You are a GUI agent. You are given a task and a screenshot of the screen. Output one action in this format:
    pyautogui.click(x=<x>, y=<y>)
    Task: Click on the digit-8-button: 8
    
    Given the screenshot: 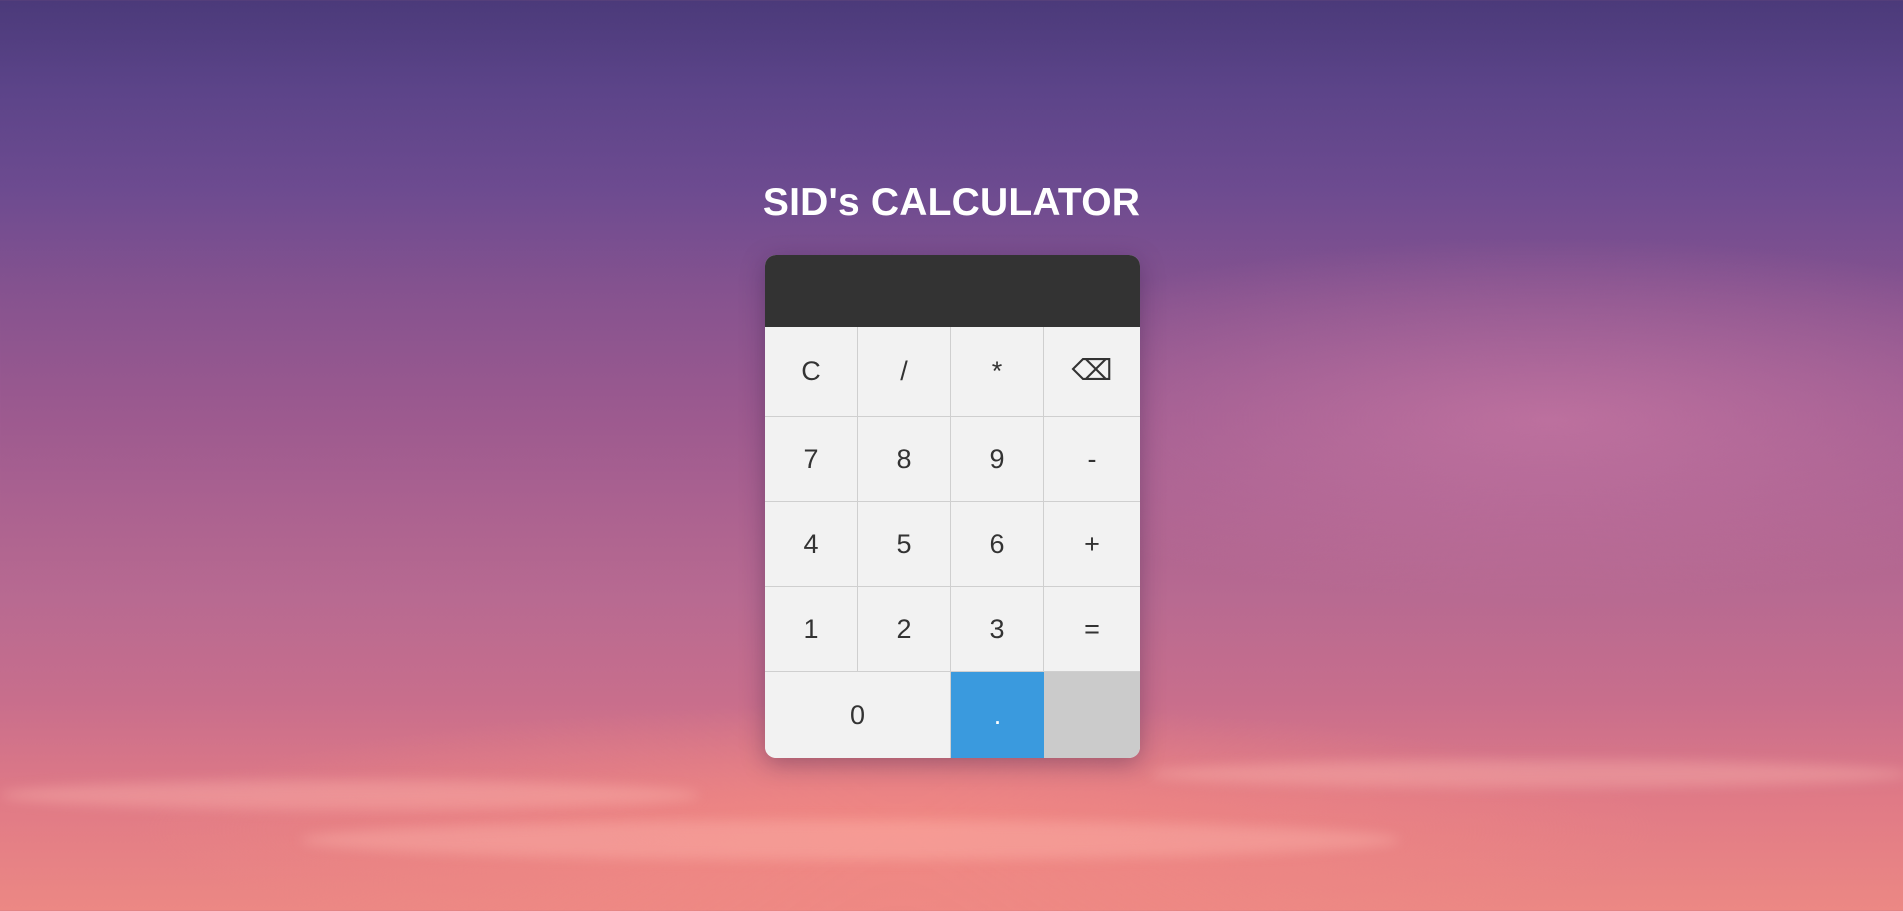 What is the action you would take?
    pyautogui.click(x=904, y=459)
    